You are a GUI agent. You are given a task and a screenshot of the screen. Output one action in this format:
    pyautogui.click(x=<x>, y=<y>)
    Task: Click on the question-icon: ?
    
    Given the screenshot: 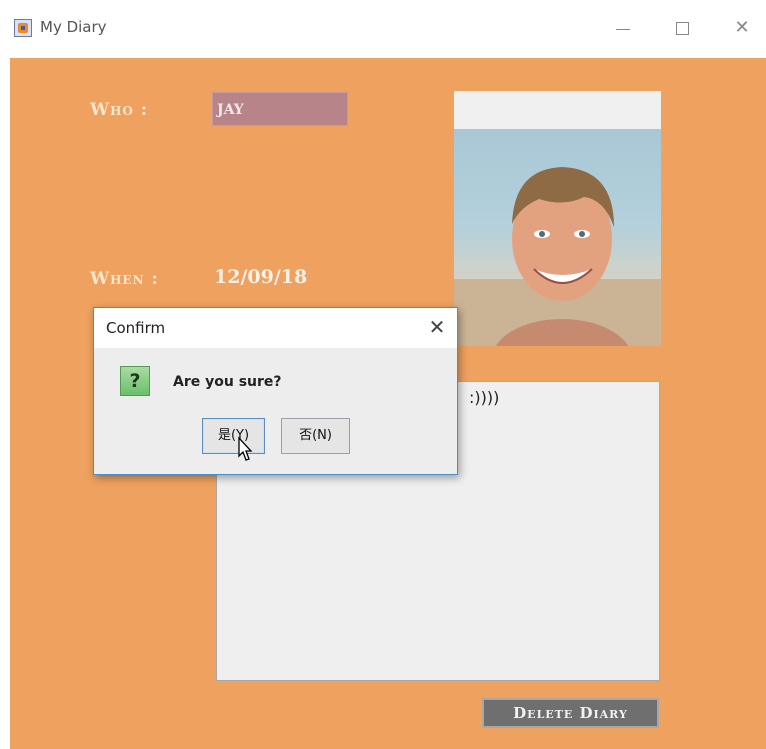 What is the action you would take?
    pyautogui.click(x=135, y=381)
    